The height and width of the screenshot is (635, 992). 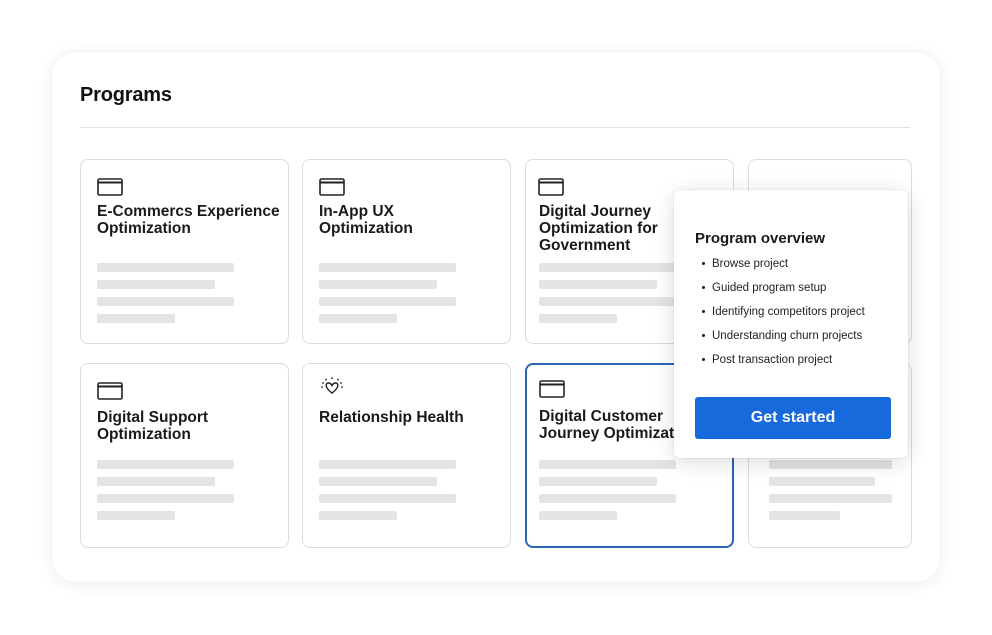 I want to click on program-card-in-app-ux: In-App UX Optimization, so click(x=406, y=251).